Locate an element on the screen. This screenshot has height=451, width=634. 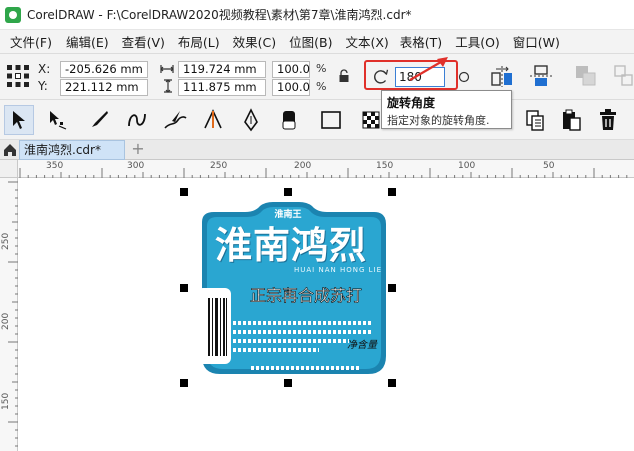
ruler-left-label: 250 is located at coordinates (6, 241).